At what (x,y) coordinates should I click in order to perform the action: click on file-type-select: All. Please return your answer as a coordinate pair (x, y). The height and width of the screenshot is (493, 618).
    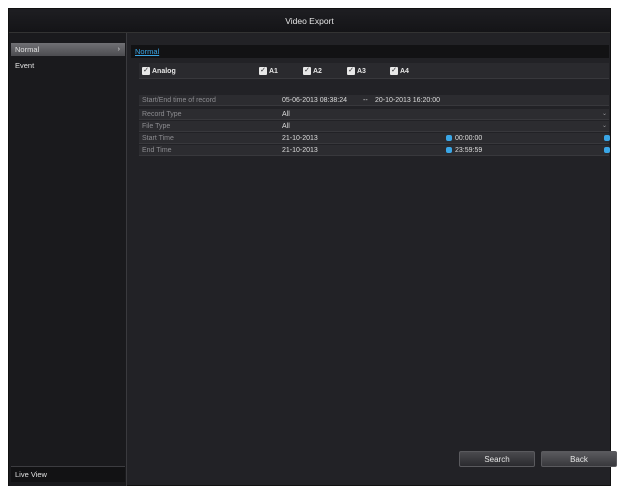
    Looking at the image, I should click on (286, 126).